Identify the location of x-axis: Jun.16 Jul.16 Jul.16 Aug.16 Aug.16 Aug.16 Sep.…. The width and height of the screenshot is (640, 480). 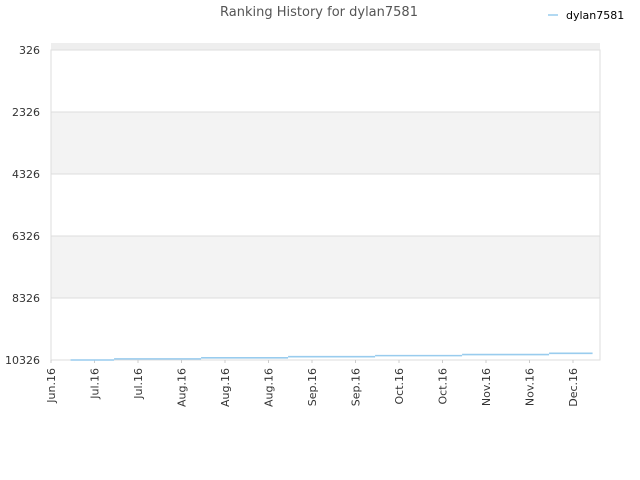
(312, 383).